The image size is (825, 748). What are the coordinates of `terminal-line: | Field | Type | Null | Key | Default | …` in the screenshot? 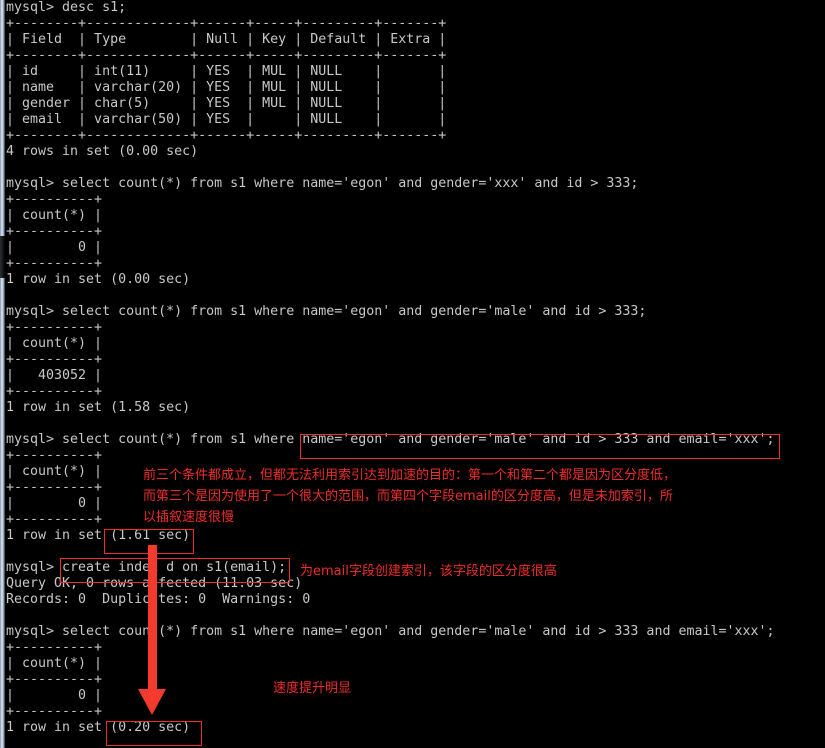 It's located at (226, 39).